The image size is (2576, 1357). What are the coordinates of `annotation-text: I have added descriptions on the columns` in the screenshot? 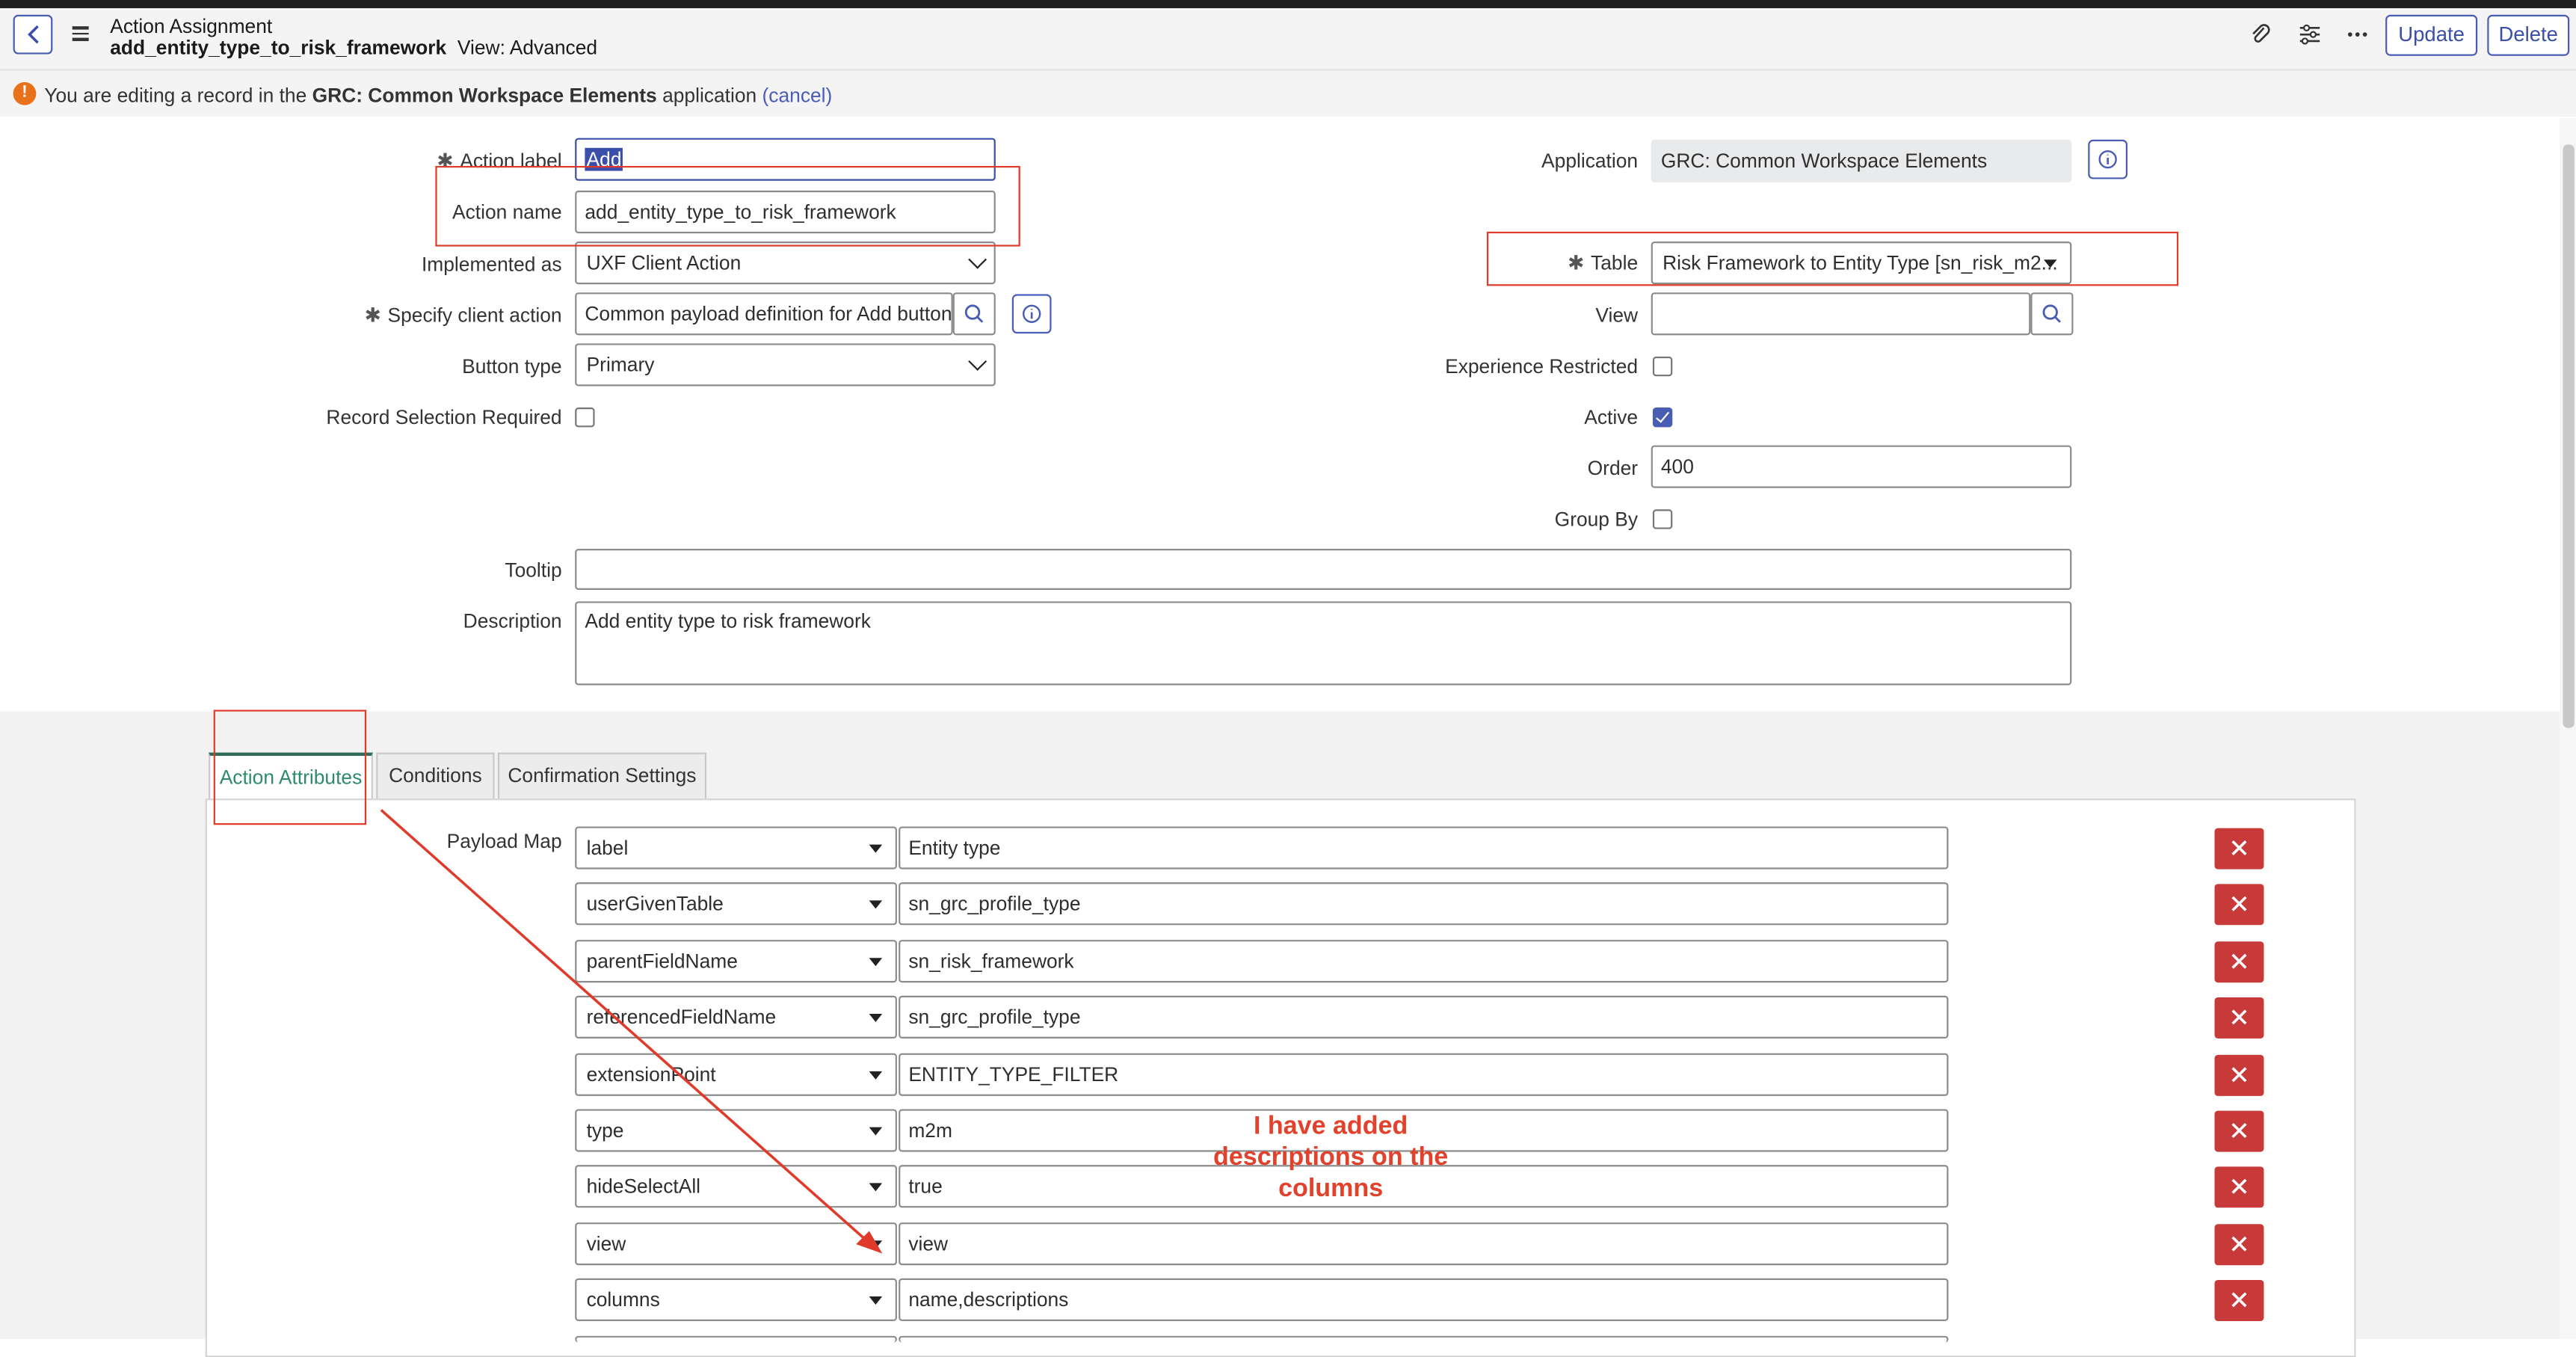 It's located at (1330, 1157).